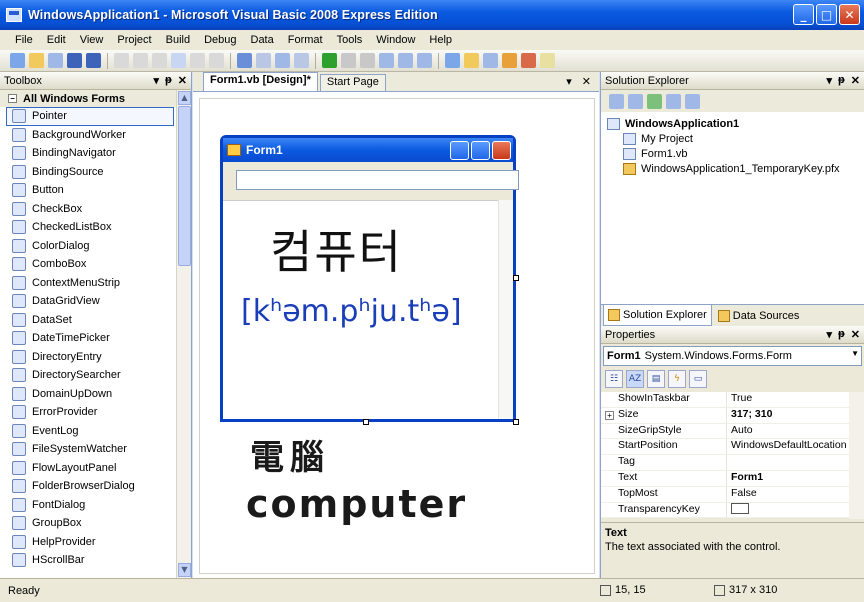 This screenshot has width=864, height=602. Describe the element at coordinates (723, 138) in the screenshot. I see `tree-node-my-project: My Project` at that location.